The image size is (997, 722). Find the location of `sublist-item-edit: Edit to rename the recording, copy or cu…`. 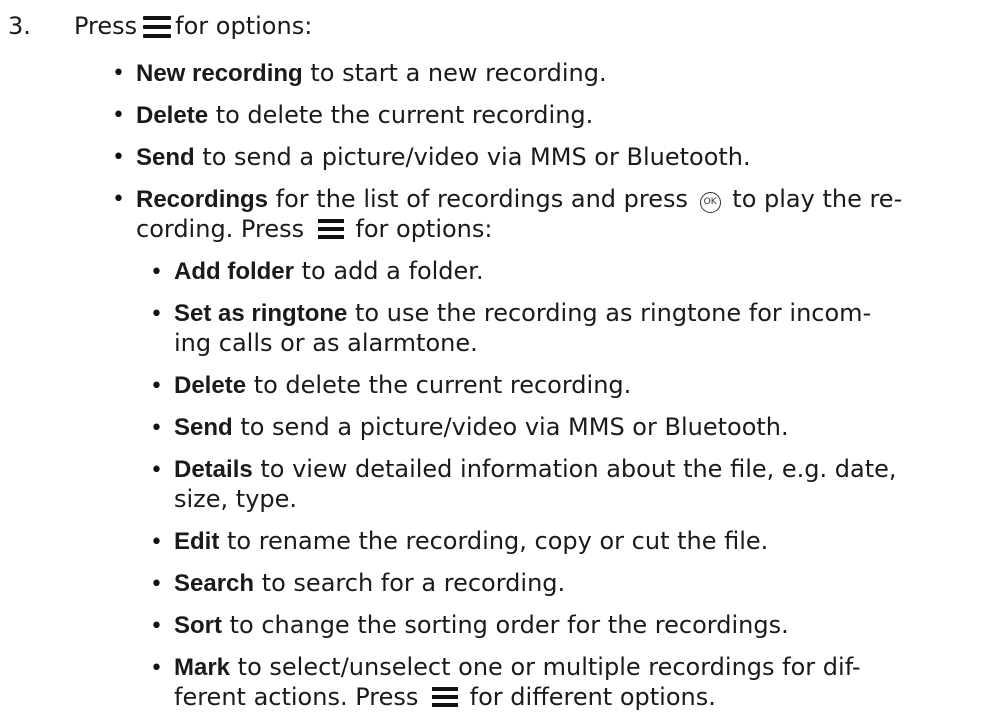

sublist-item-edit: Edit to rename the recording, copy or cu… is located at coordinates (471, 541).